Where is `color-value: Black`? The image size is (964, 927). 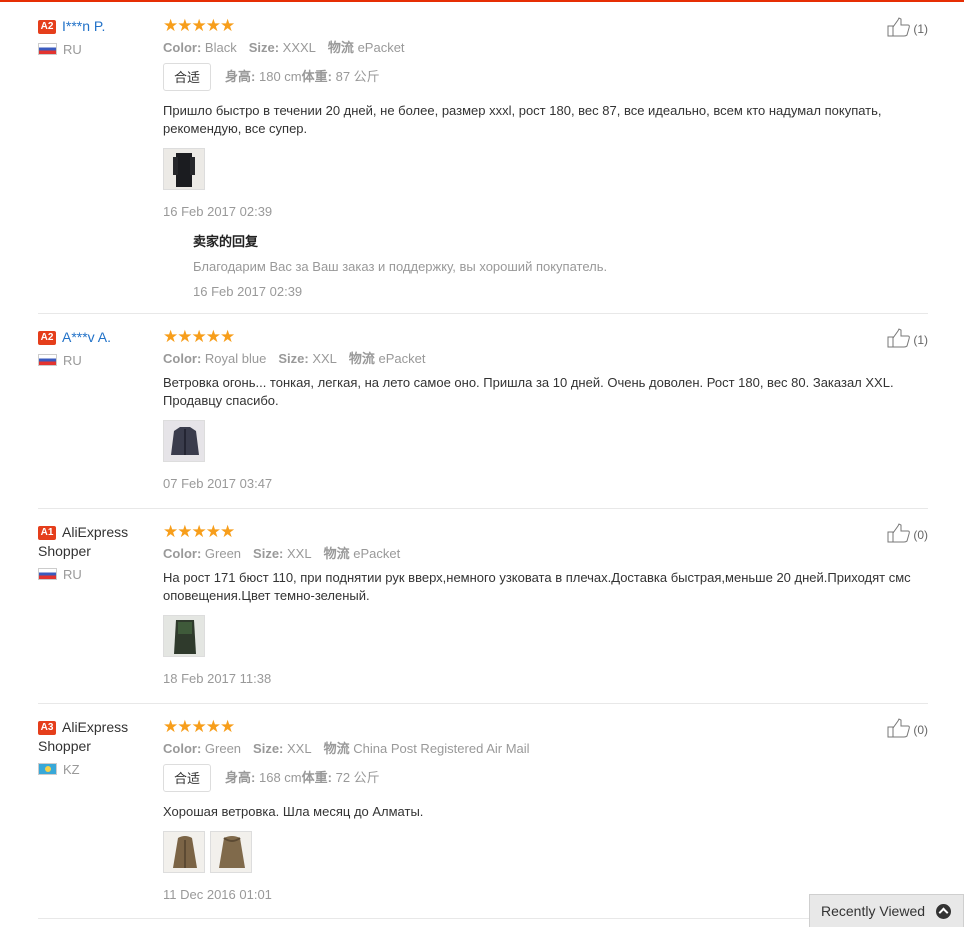 color-value: Black is located at coordinates (220, 47).